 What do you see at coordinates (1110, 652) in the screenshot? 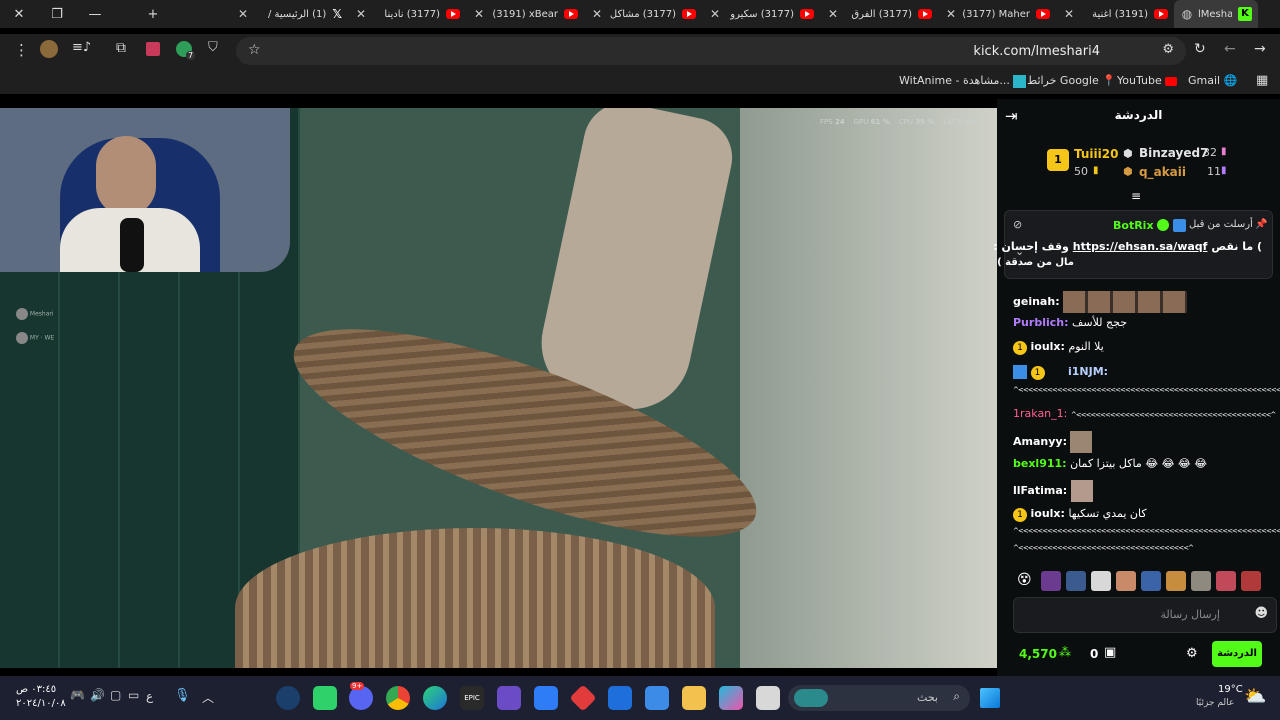
I see `gift-shop-icon: ▣` at bounding box center [1110, 652].